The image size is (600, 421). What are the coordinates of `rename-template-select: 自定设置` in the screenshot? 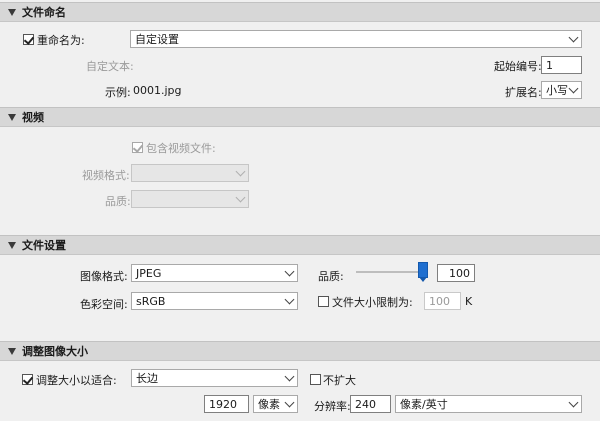 It's located at (356, 39).